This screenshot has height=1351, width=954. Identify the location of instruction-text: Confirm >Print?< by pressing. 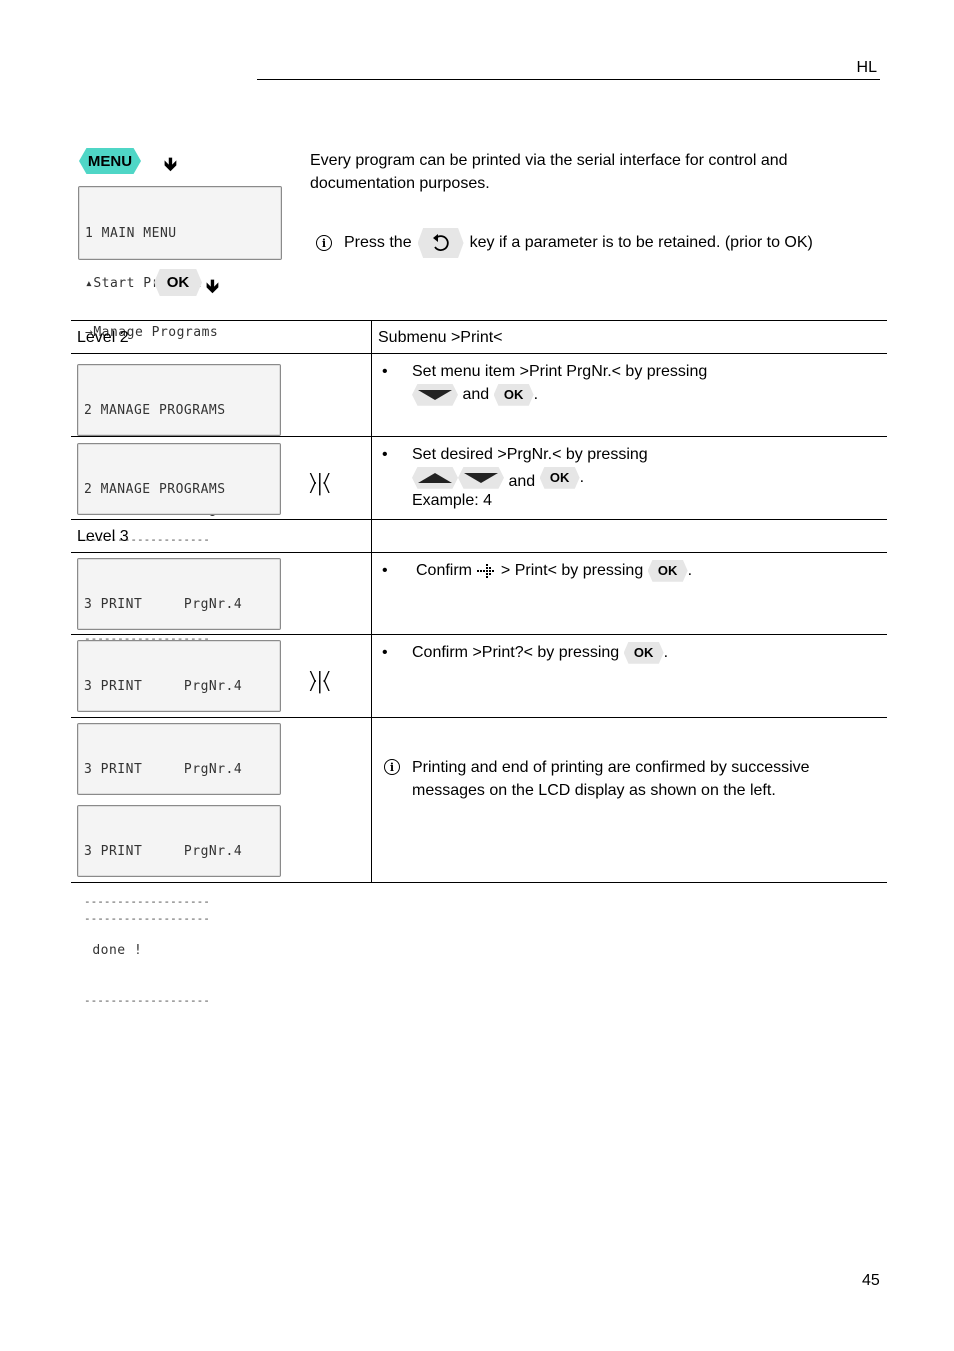
(516, 652).